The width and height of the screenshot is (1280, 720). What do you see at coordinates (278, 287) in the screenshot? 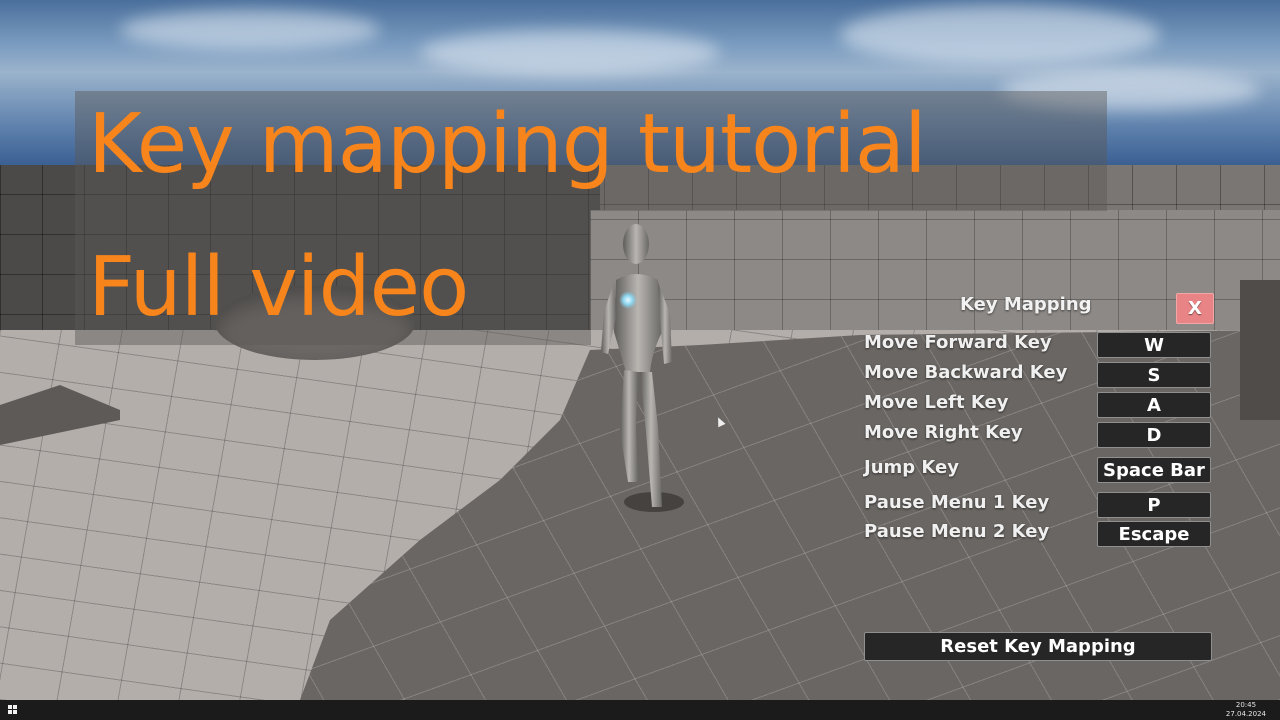
I see `overlay-title-line-2: Full video` at bounding box center [278, 287].